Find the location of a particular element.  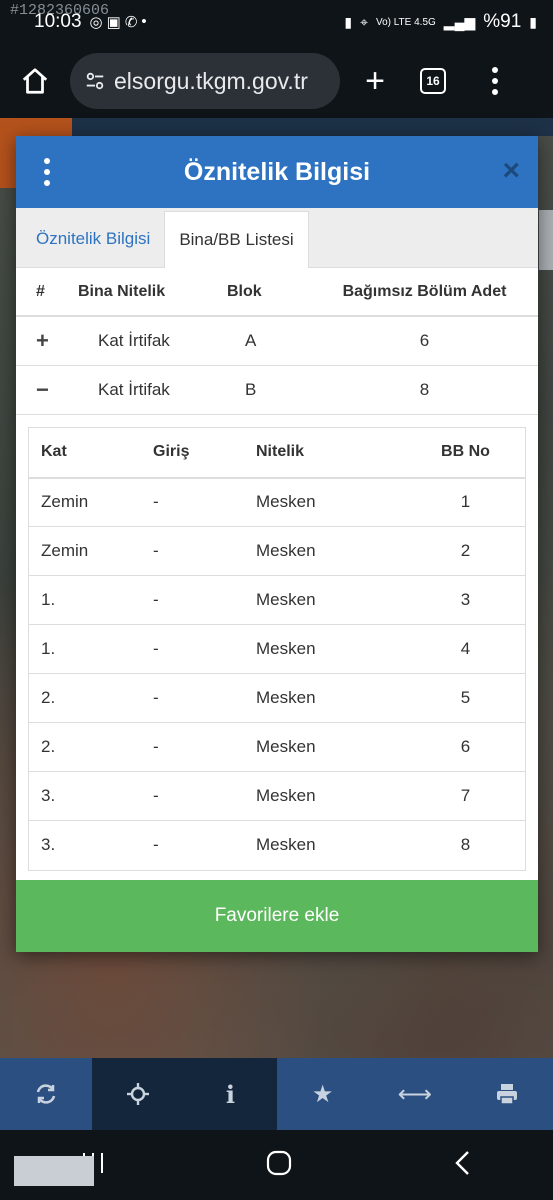

close-button: × is located at coordinates (511, 171).